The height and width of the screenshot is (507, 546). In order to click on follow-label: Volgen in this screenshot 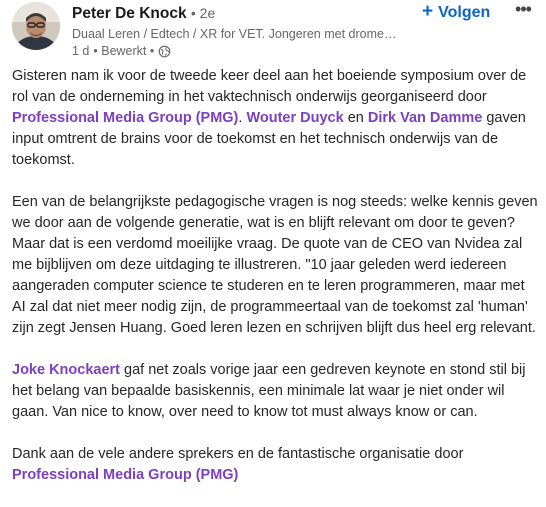, I will do `click(464, 12)`.